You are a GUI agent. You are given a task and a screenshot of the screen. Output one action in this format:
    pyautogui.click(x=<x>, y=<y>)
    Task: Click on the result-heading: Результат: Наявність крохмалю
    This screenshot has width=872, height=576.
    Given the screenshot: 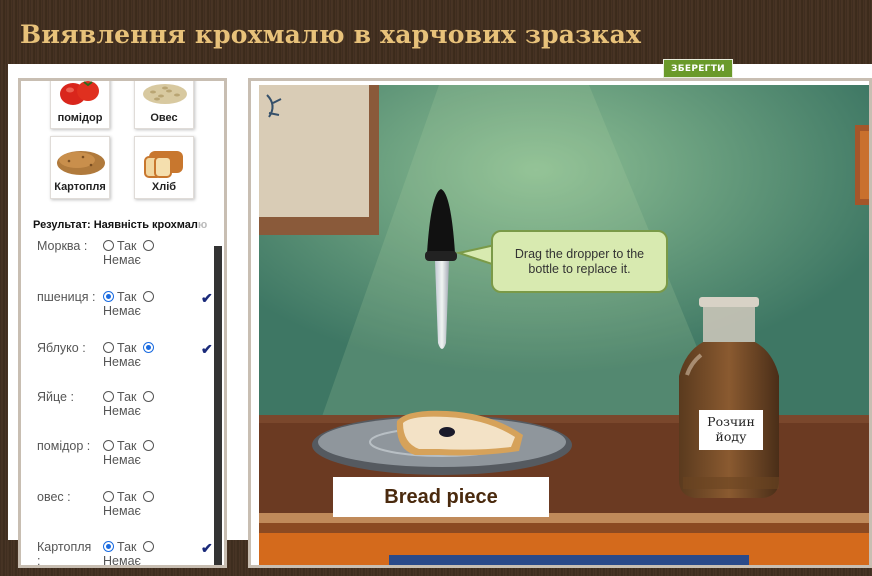 What is the action you would take?
    pyautogui.click(x=120, y=225)
    